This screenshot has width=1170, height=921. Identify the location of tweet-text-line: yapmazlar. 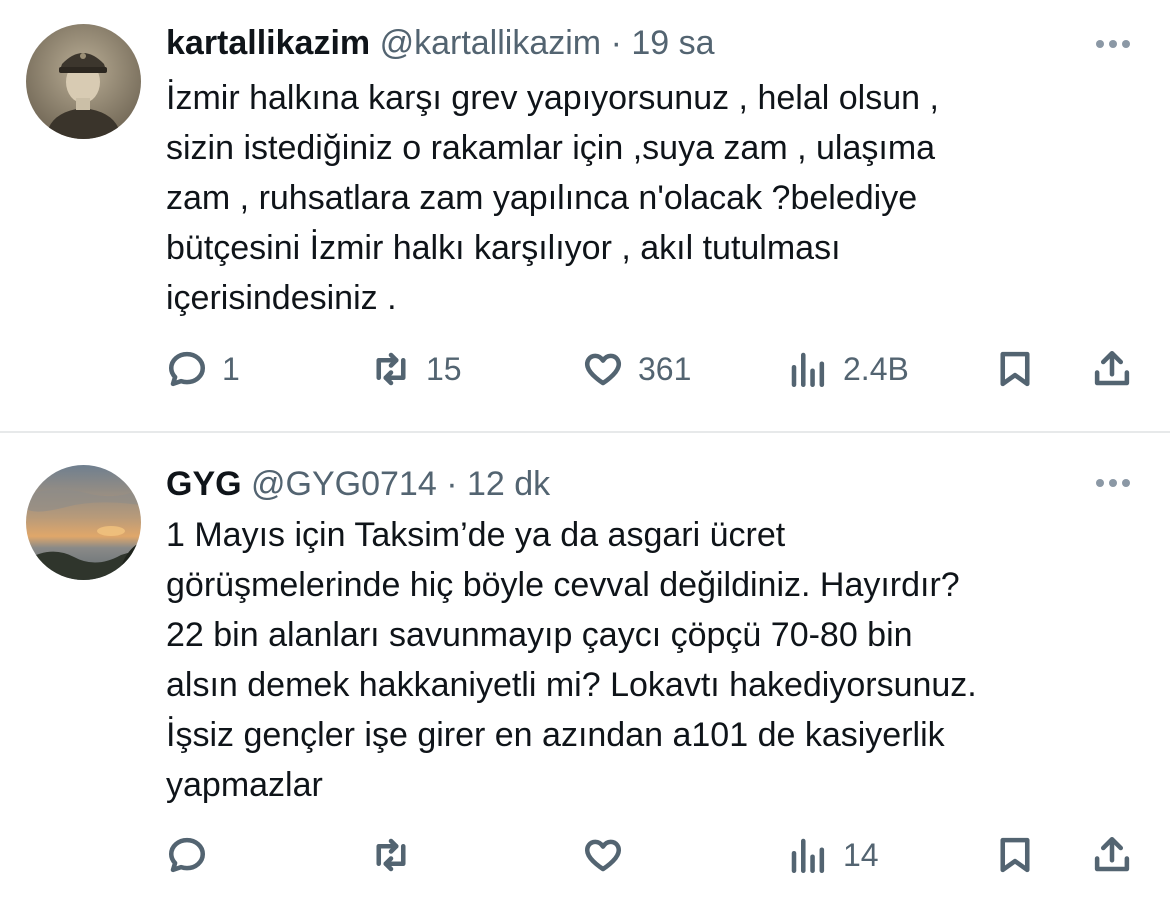
(244, 785).